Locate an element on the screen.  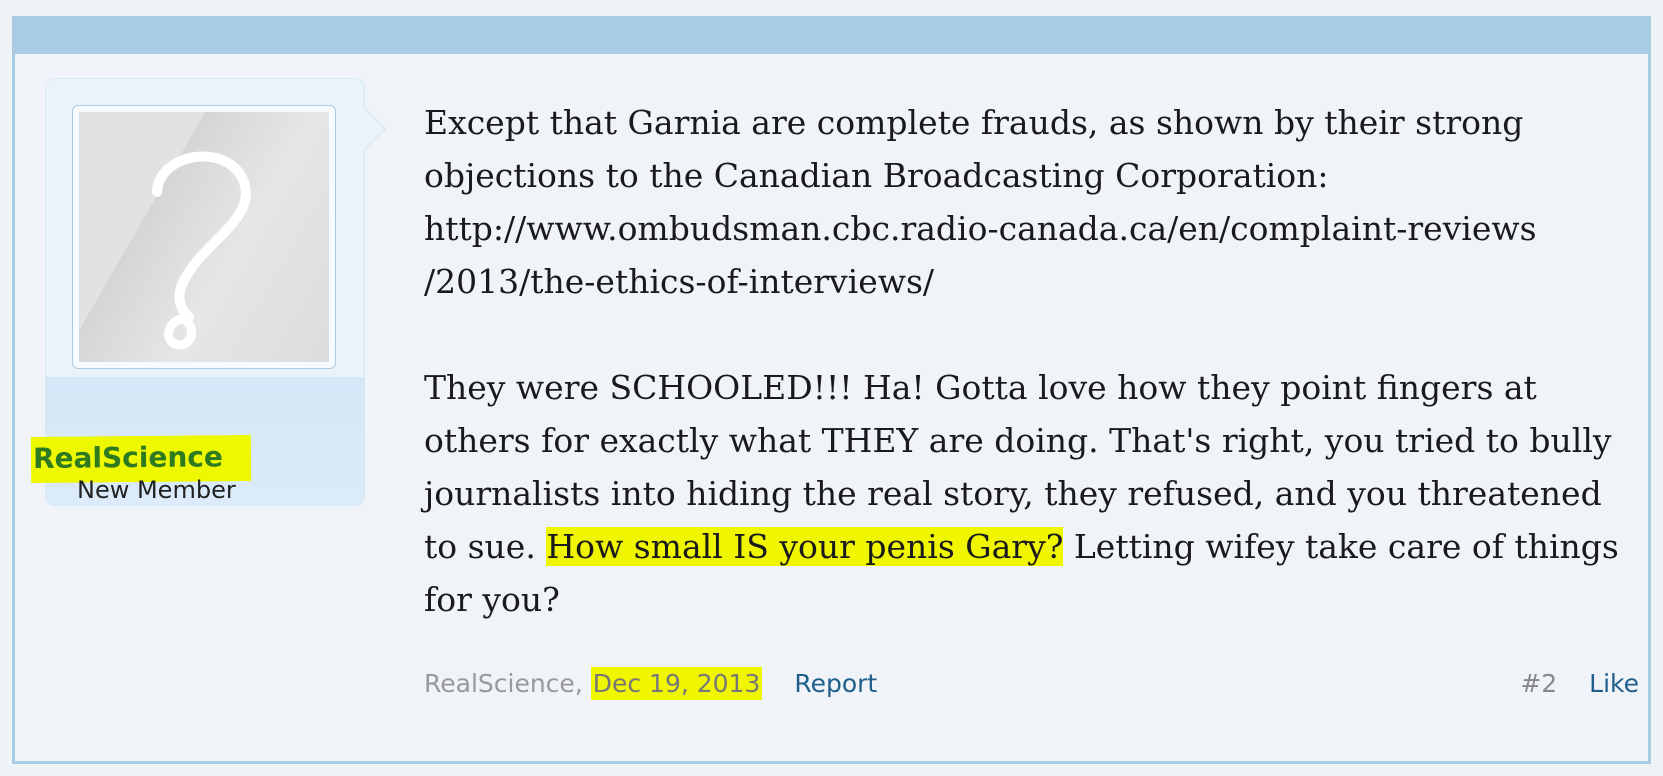
message-line: for you? is located at coordinates (492, 599).